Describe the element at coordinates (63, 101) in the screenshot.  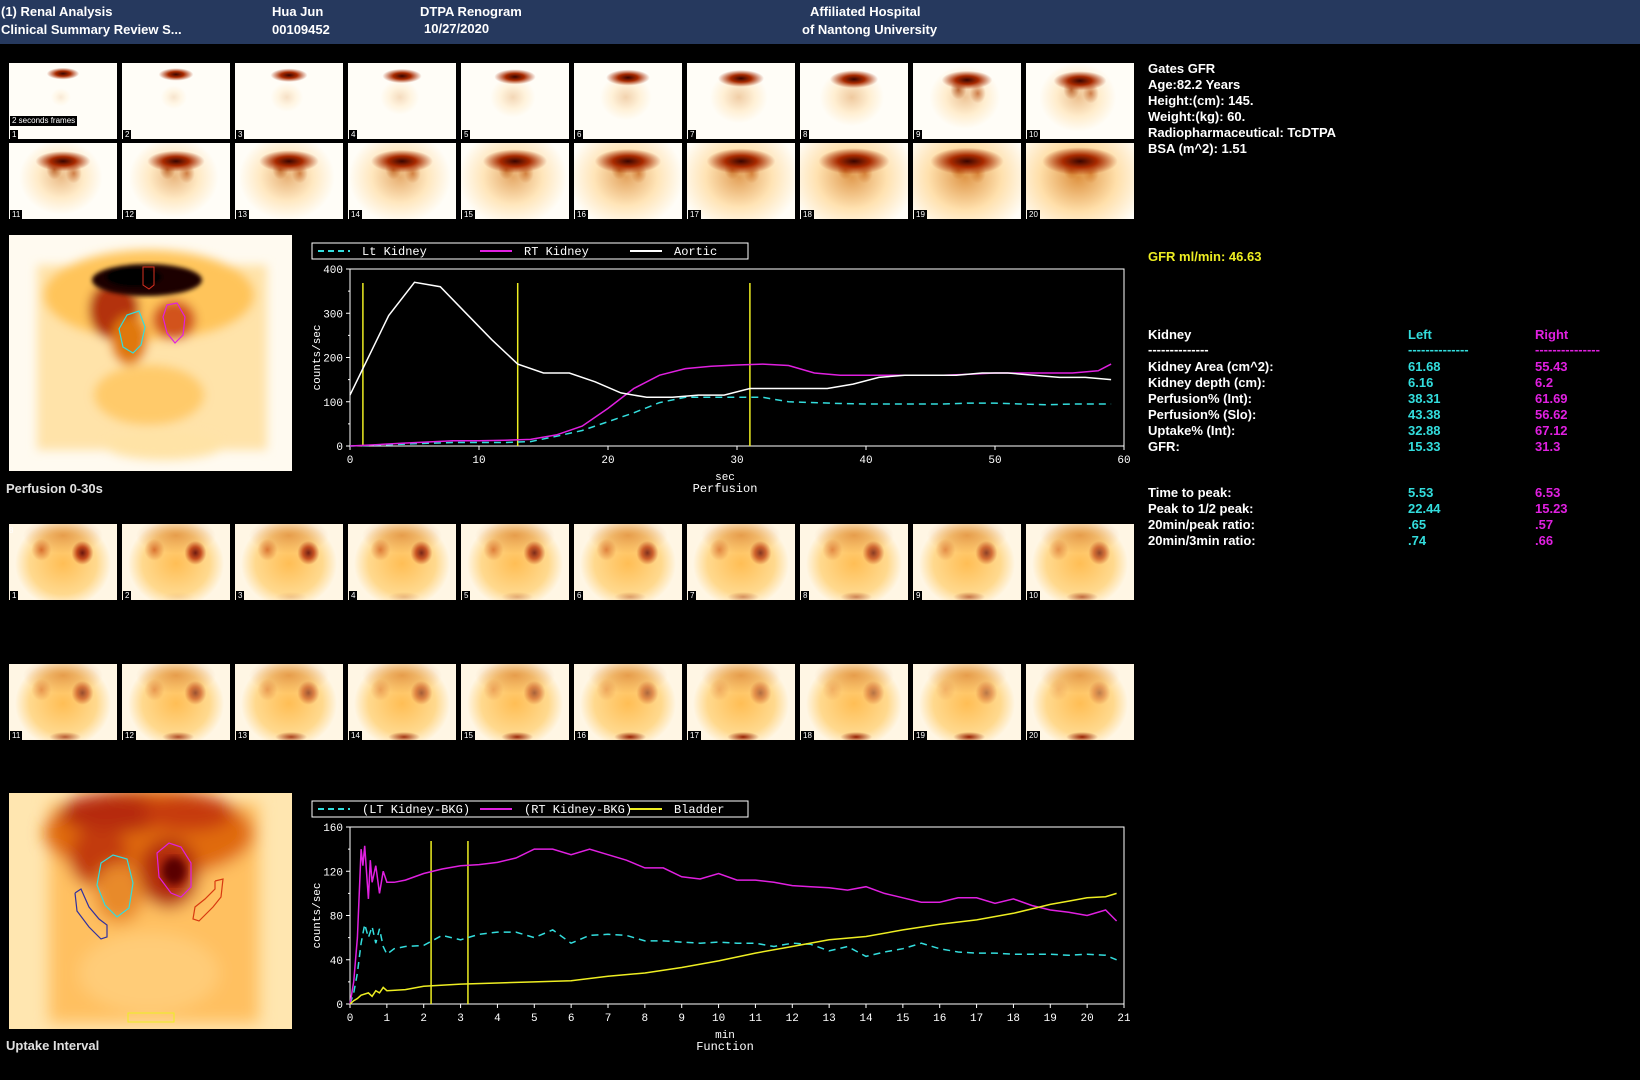
I see `perfusion-frame: 1 2 seconds frames` at that location.